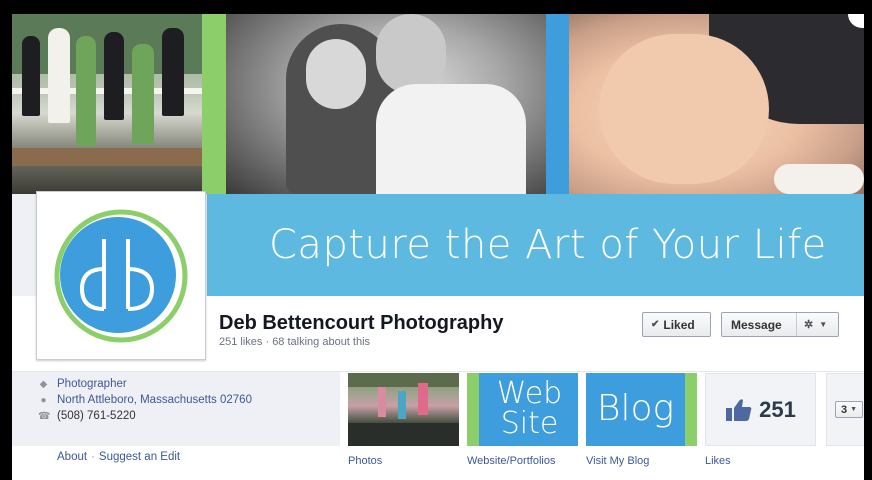 The width and height of the screenshot is (872, 480). I want to click on about-link: About, so click(72, 457).